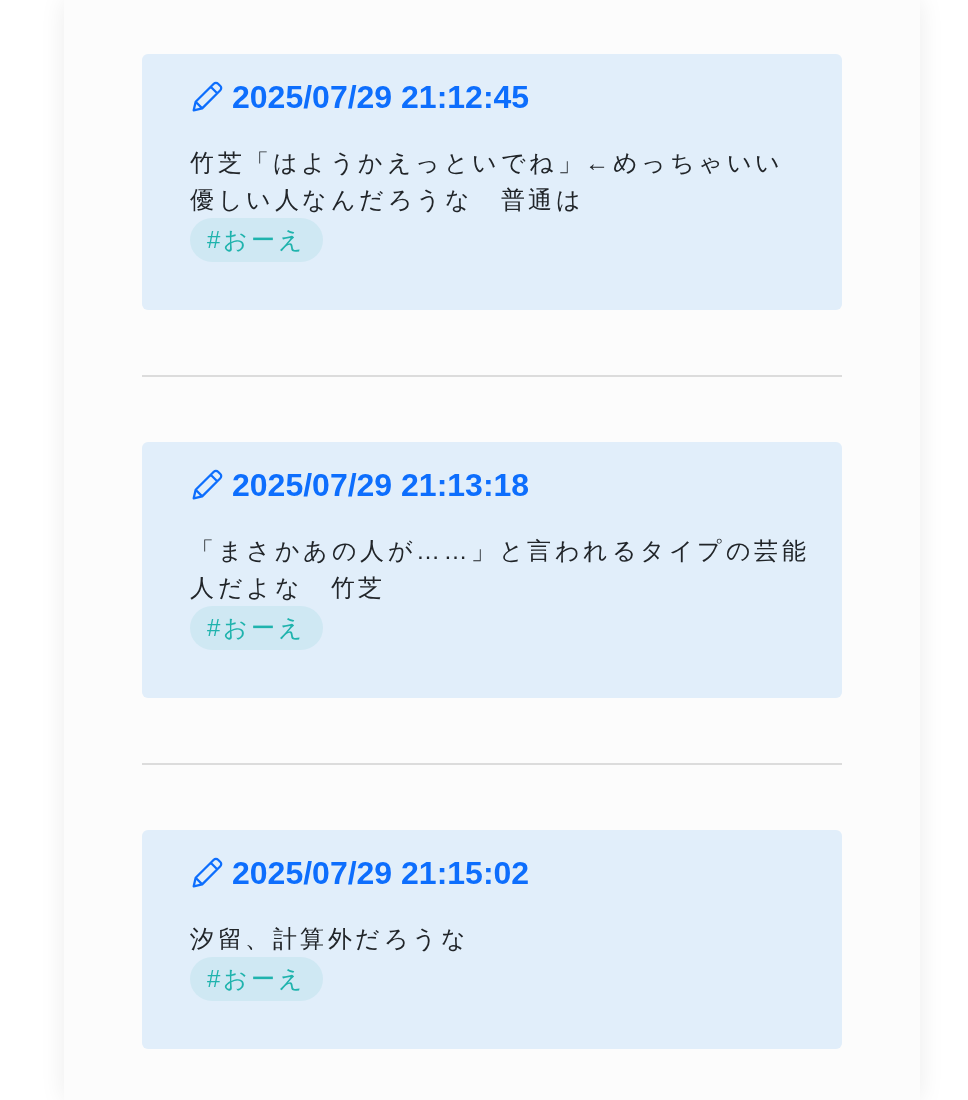 This screenshot has width=968, height=1100. What do you see at coordinates (381, 873) in the screenshot?
I see `timestamp-link: 2025/07/29 21:15:02` at bounding box center [381, 873].